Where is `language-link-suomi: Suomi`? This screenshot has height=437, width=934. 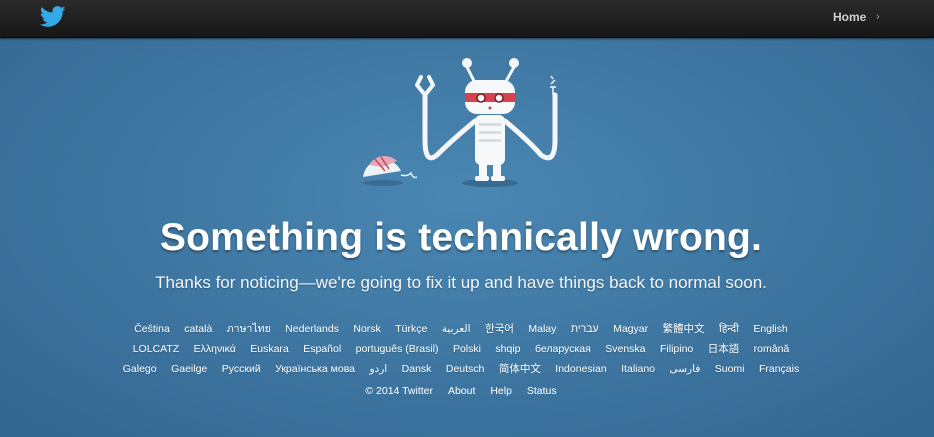
language-link-suomi: Suomi is located at coordinates (730, 369).